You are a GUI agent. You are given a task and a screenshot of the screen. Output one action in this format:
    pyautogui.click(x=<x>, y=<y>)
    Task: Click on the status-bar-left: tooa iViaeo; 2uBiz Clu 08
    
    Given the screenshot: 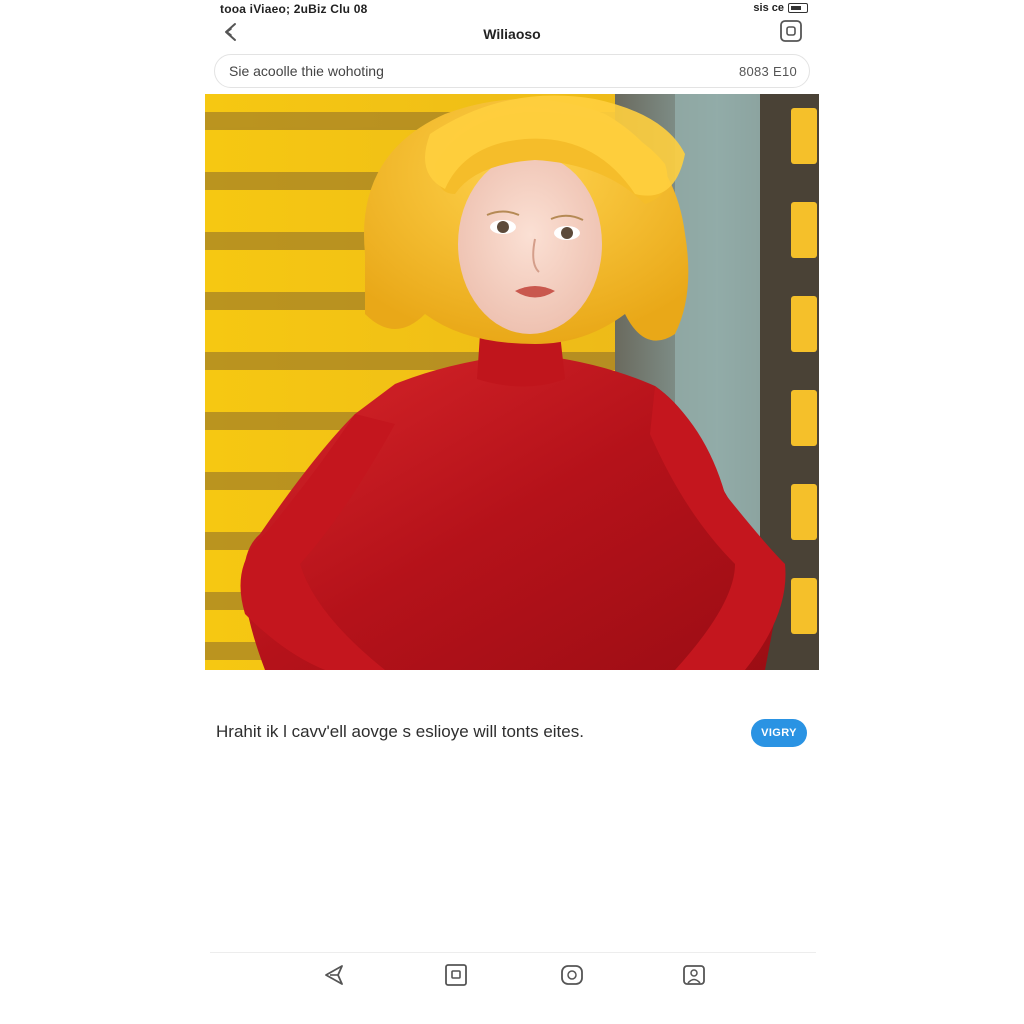 What is the action you would take?
    pyautogui.click(x=294, y=9)
    